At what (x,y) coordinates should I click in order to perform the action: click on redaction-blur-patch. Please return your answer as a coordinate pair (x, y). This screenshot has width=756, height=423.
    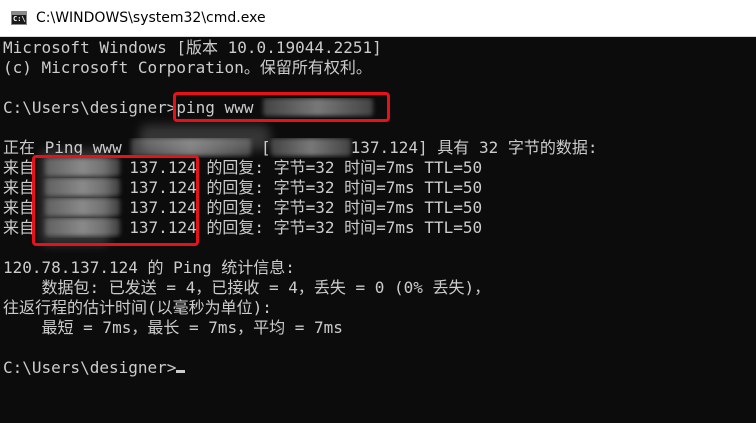
    Looking at the image, I should click on (205, 137).